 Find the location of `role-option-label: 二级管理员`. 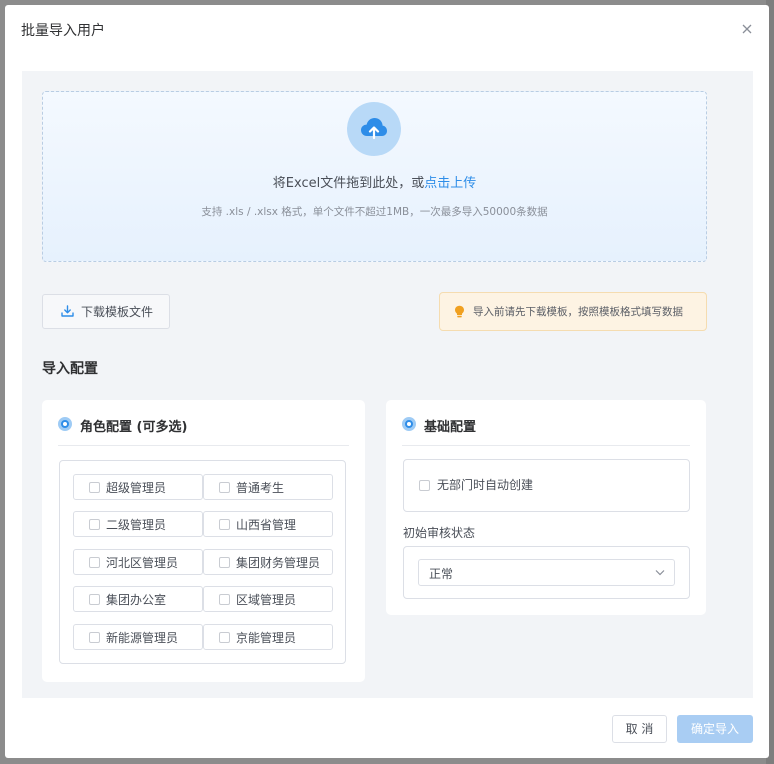

role-option-label: 二级管理员 is located at coordinates (136, 525).